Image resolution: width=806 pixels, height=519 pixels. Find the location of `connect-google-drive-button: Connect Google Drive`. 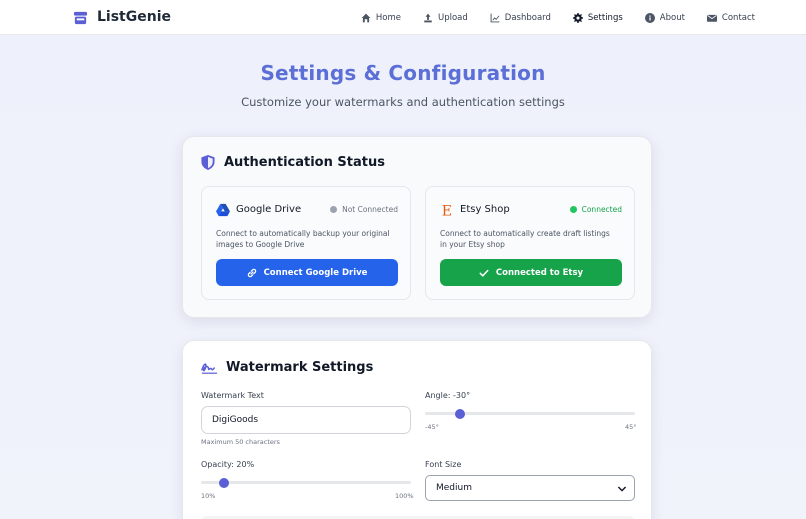

connect-google-drive-button: Connect Google Drive is located at coordinates (307, 272).